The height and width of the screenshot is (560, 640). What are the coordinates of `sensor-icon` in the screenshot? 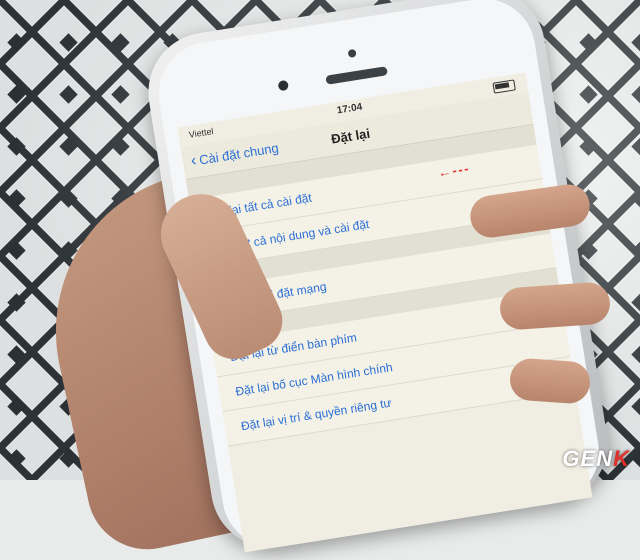 It's located at (283, 85).